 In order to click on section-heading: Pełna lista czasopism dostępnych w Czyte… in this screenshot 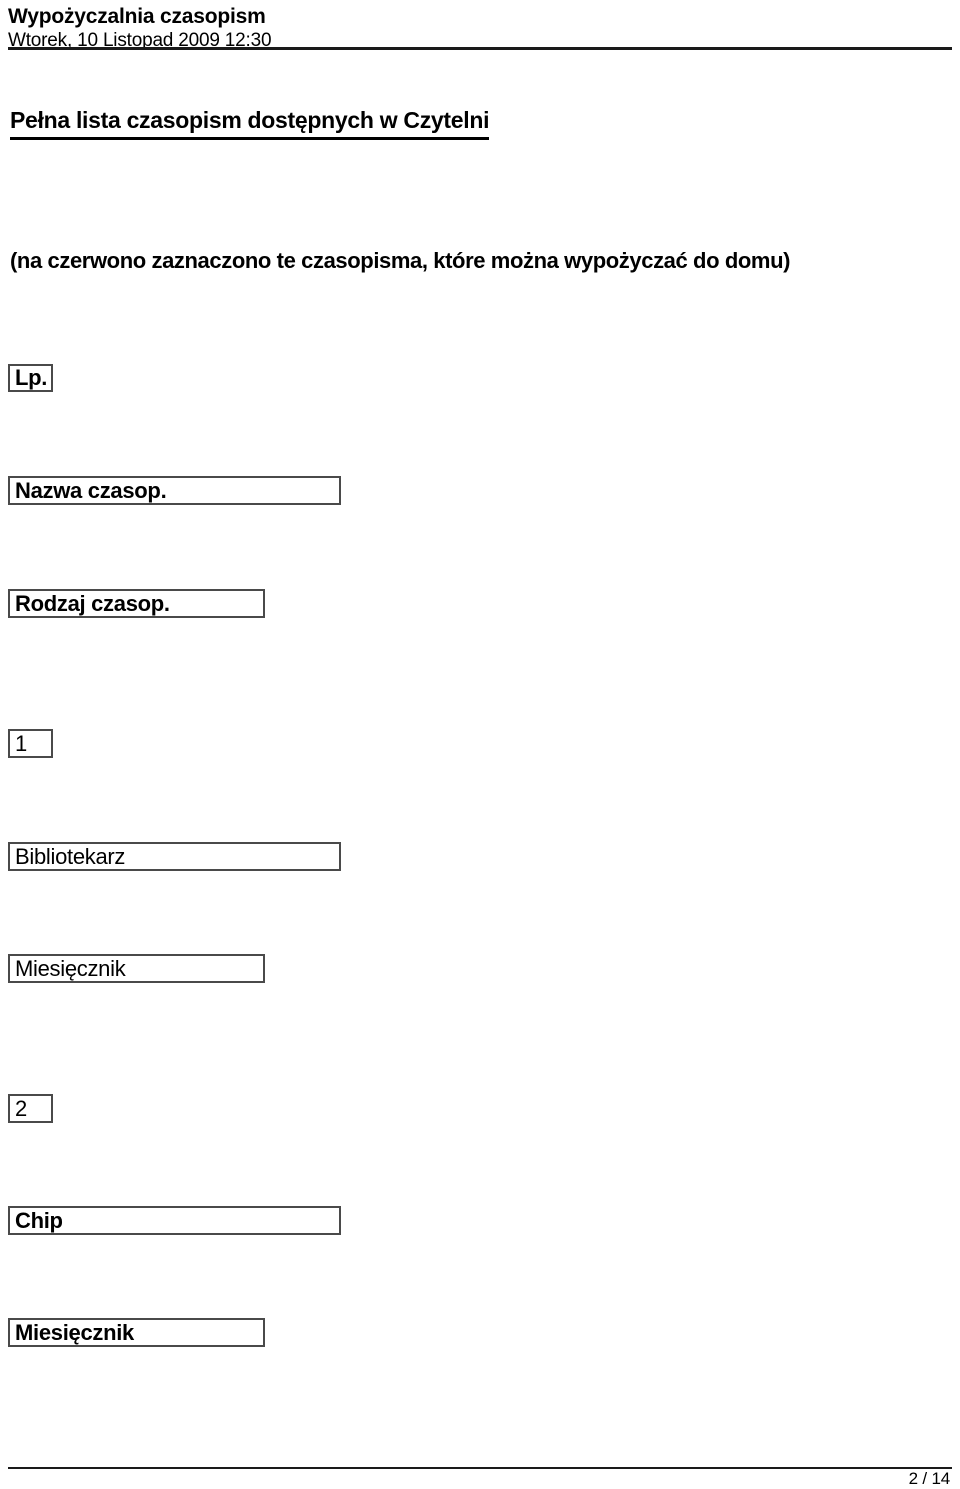, I will do `click(249, 123)`.